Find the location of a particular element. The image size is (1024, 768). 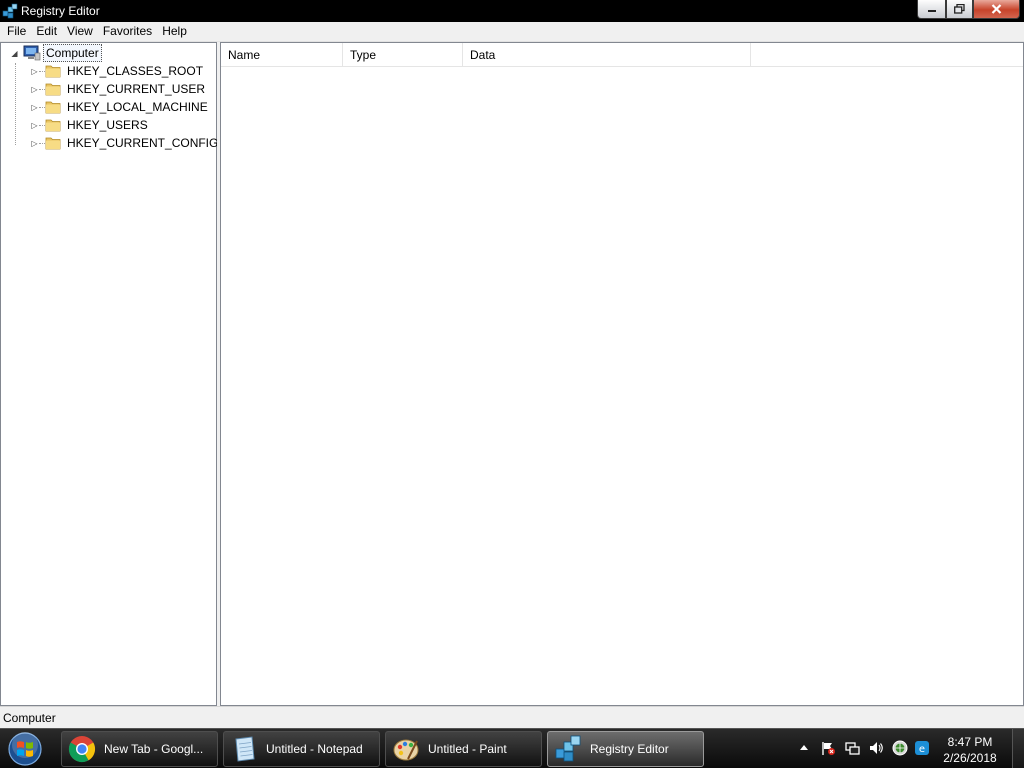

column-data: Data is located at coordinates (607, 55).